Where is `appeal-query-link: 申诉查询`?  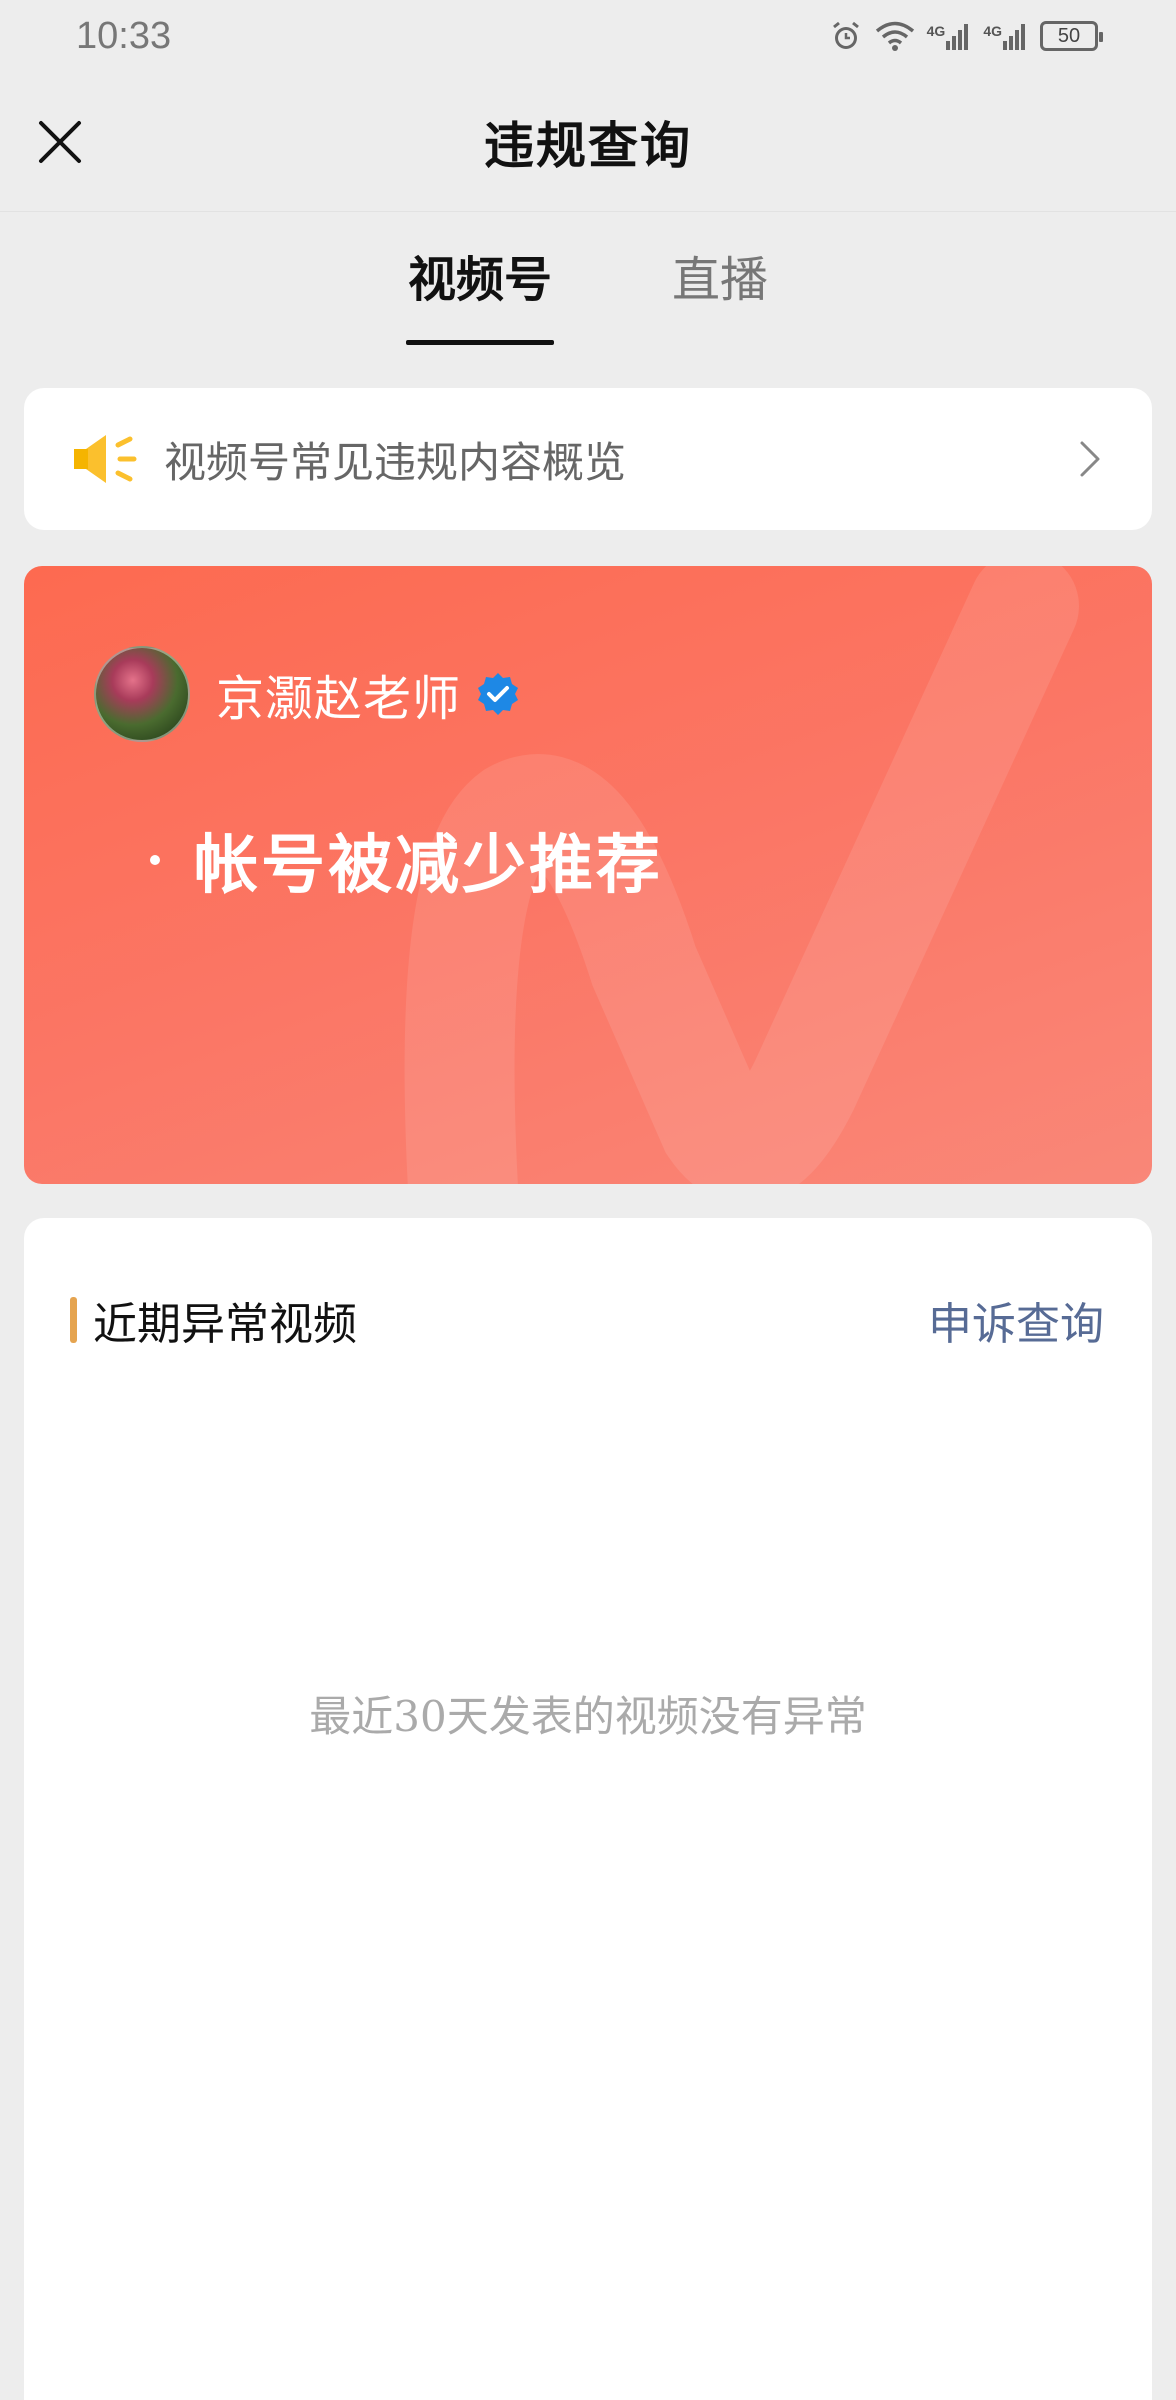 appeal-query-link: 申诉查询 is located at coordinates (1016, 1320).